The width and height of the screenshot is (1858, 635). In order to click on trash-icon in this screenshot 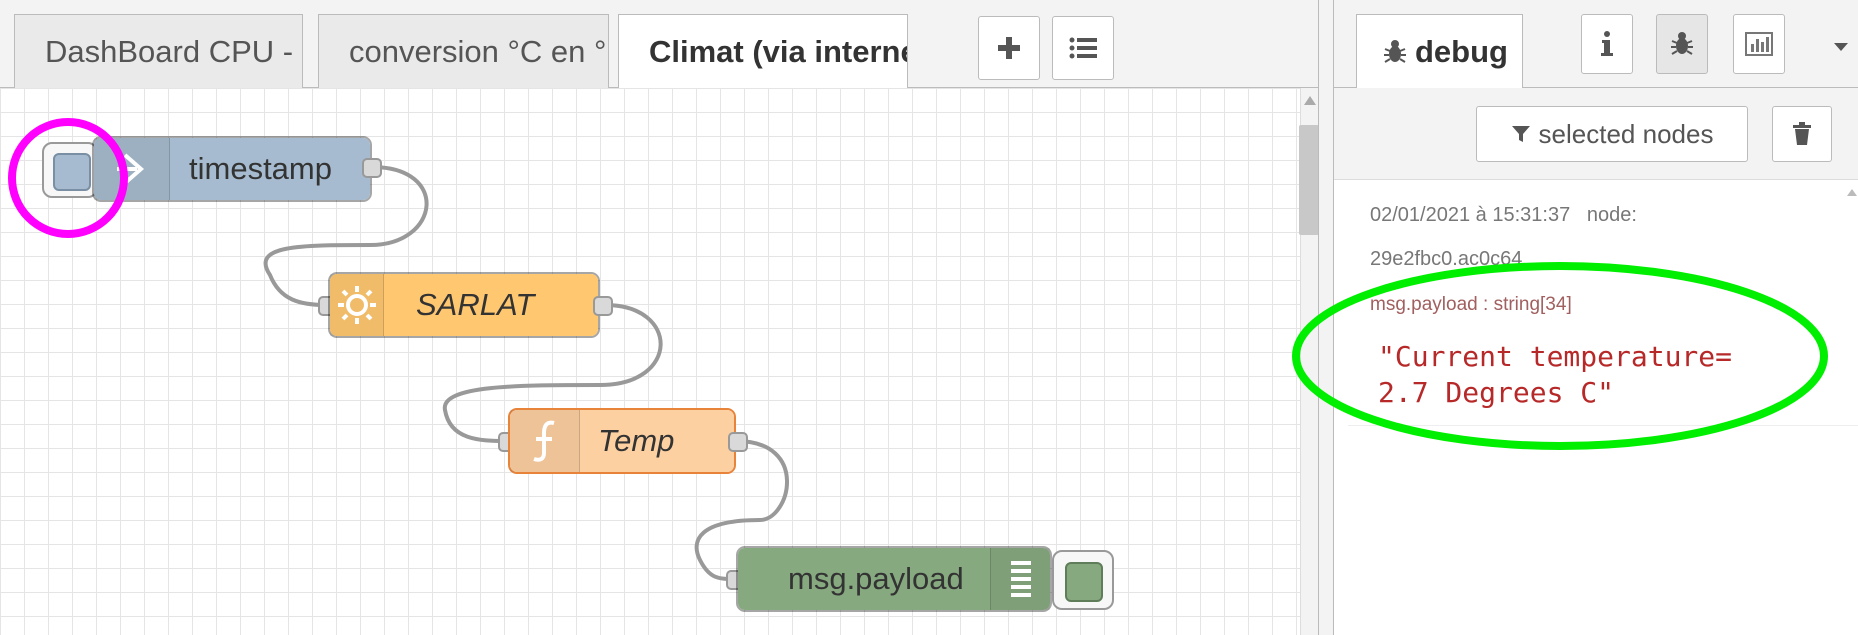, I will do `click(1802, 133)`.